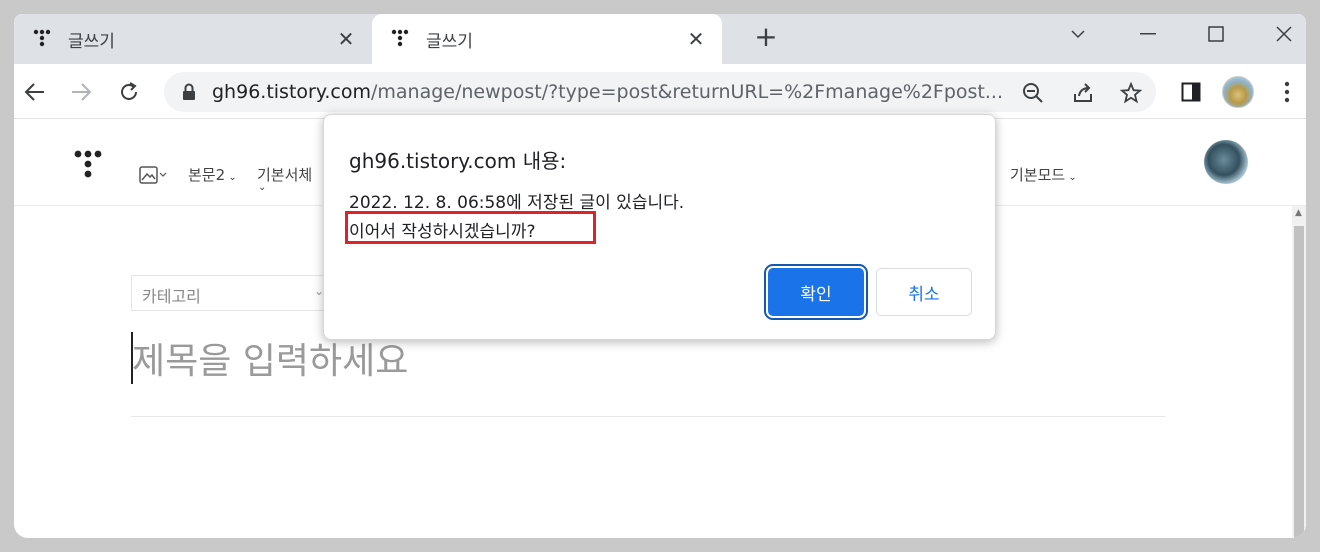 This screenshot has width=1320, height=552. What do you see at coordinates (1083, 93) in the screenshot?
I see `share-icon` at bounding box center [1083, 93].